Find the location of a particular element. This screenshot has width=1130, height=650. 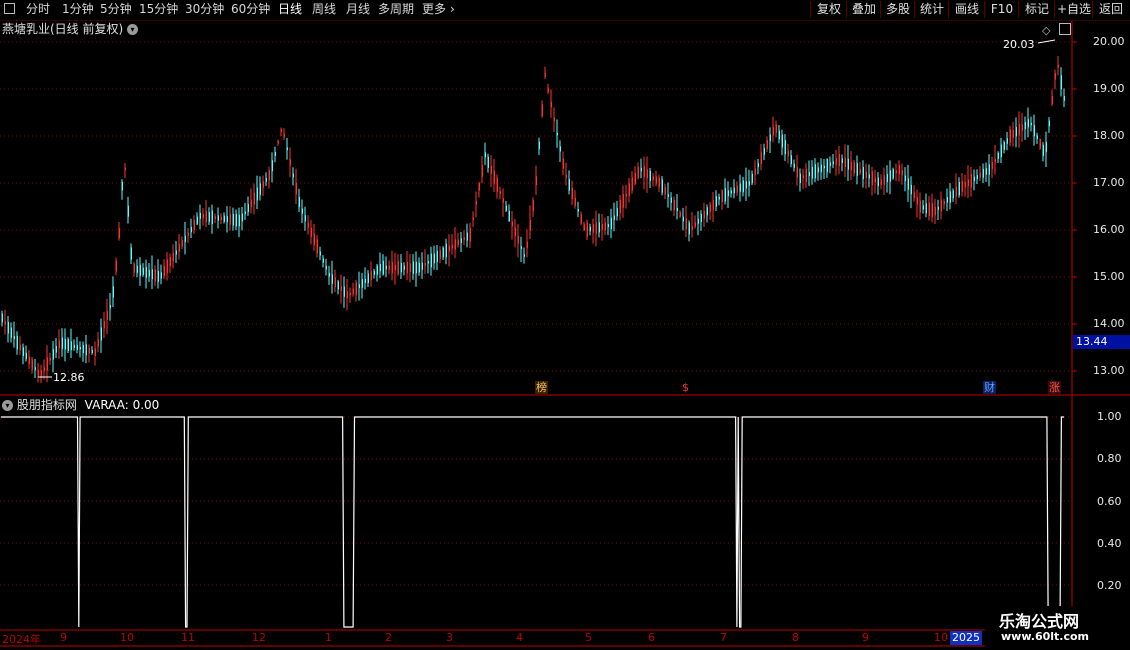

month-label: 9 is located at coordinates (63, 637).